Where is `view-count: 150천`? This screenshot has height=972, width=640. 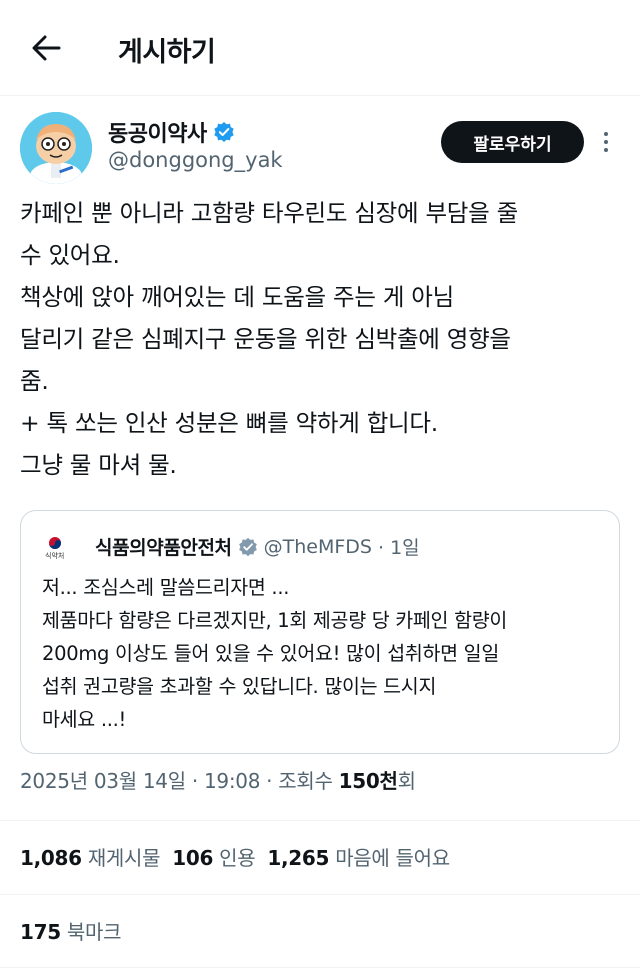 view-count: 150천 is located at coordinates (368, 781).